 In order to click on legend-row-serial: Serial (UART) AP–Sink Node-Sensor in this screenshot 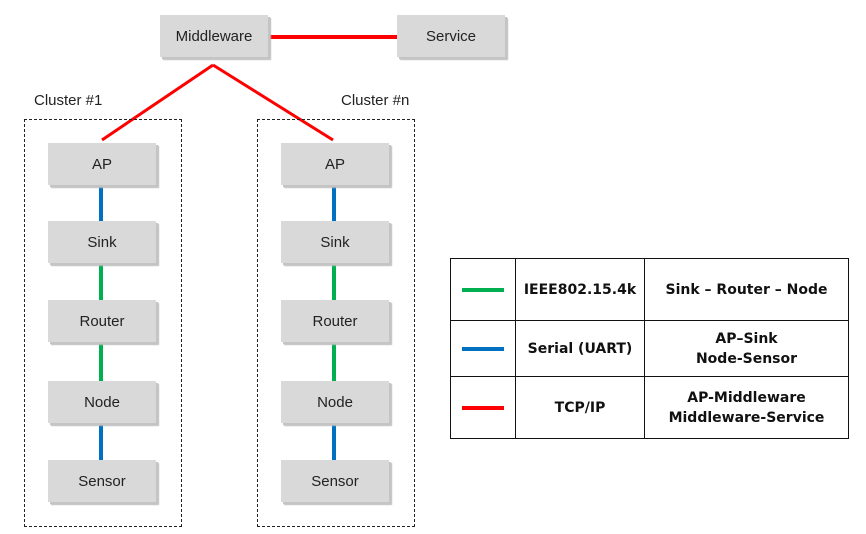, I will do `click(649, 348)`.